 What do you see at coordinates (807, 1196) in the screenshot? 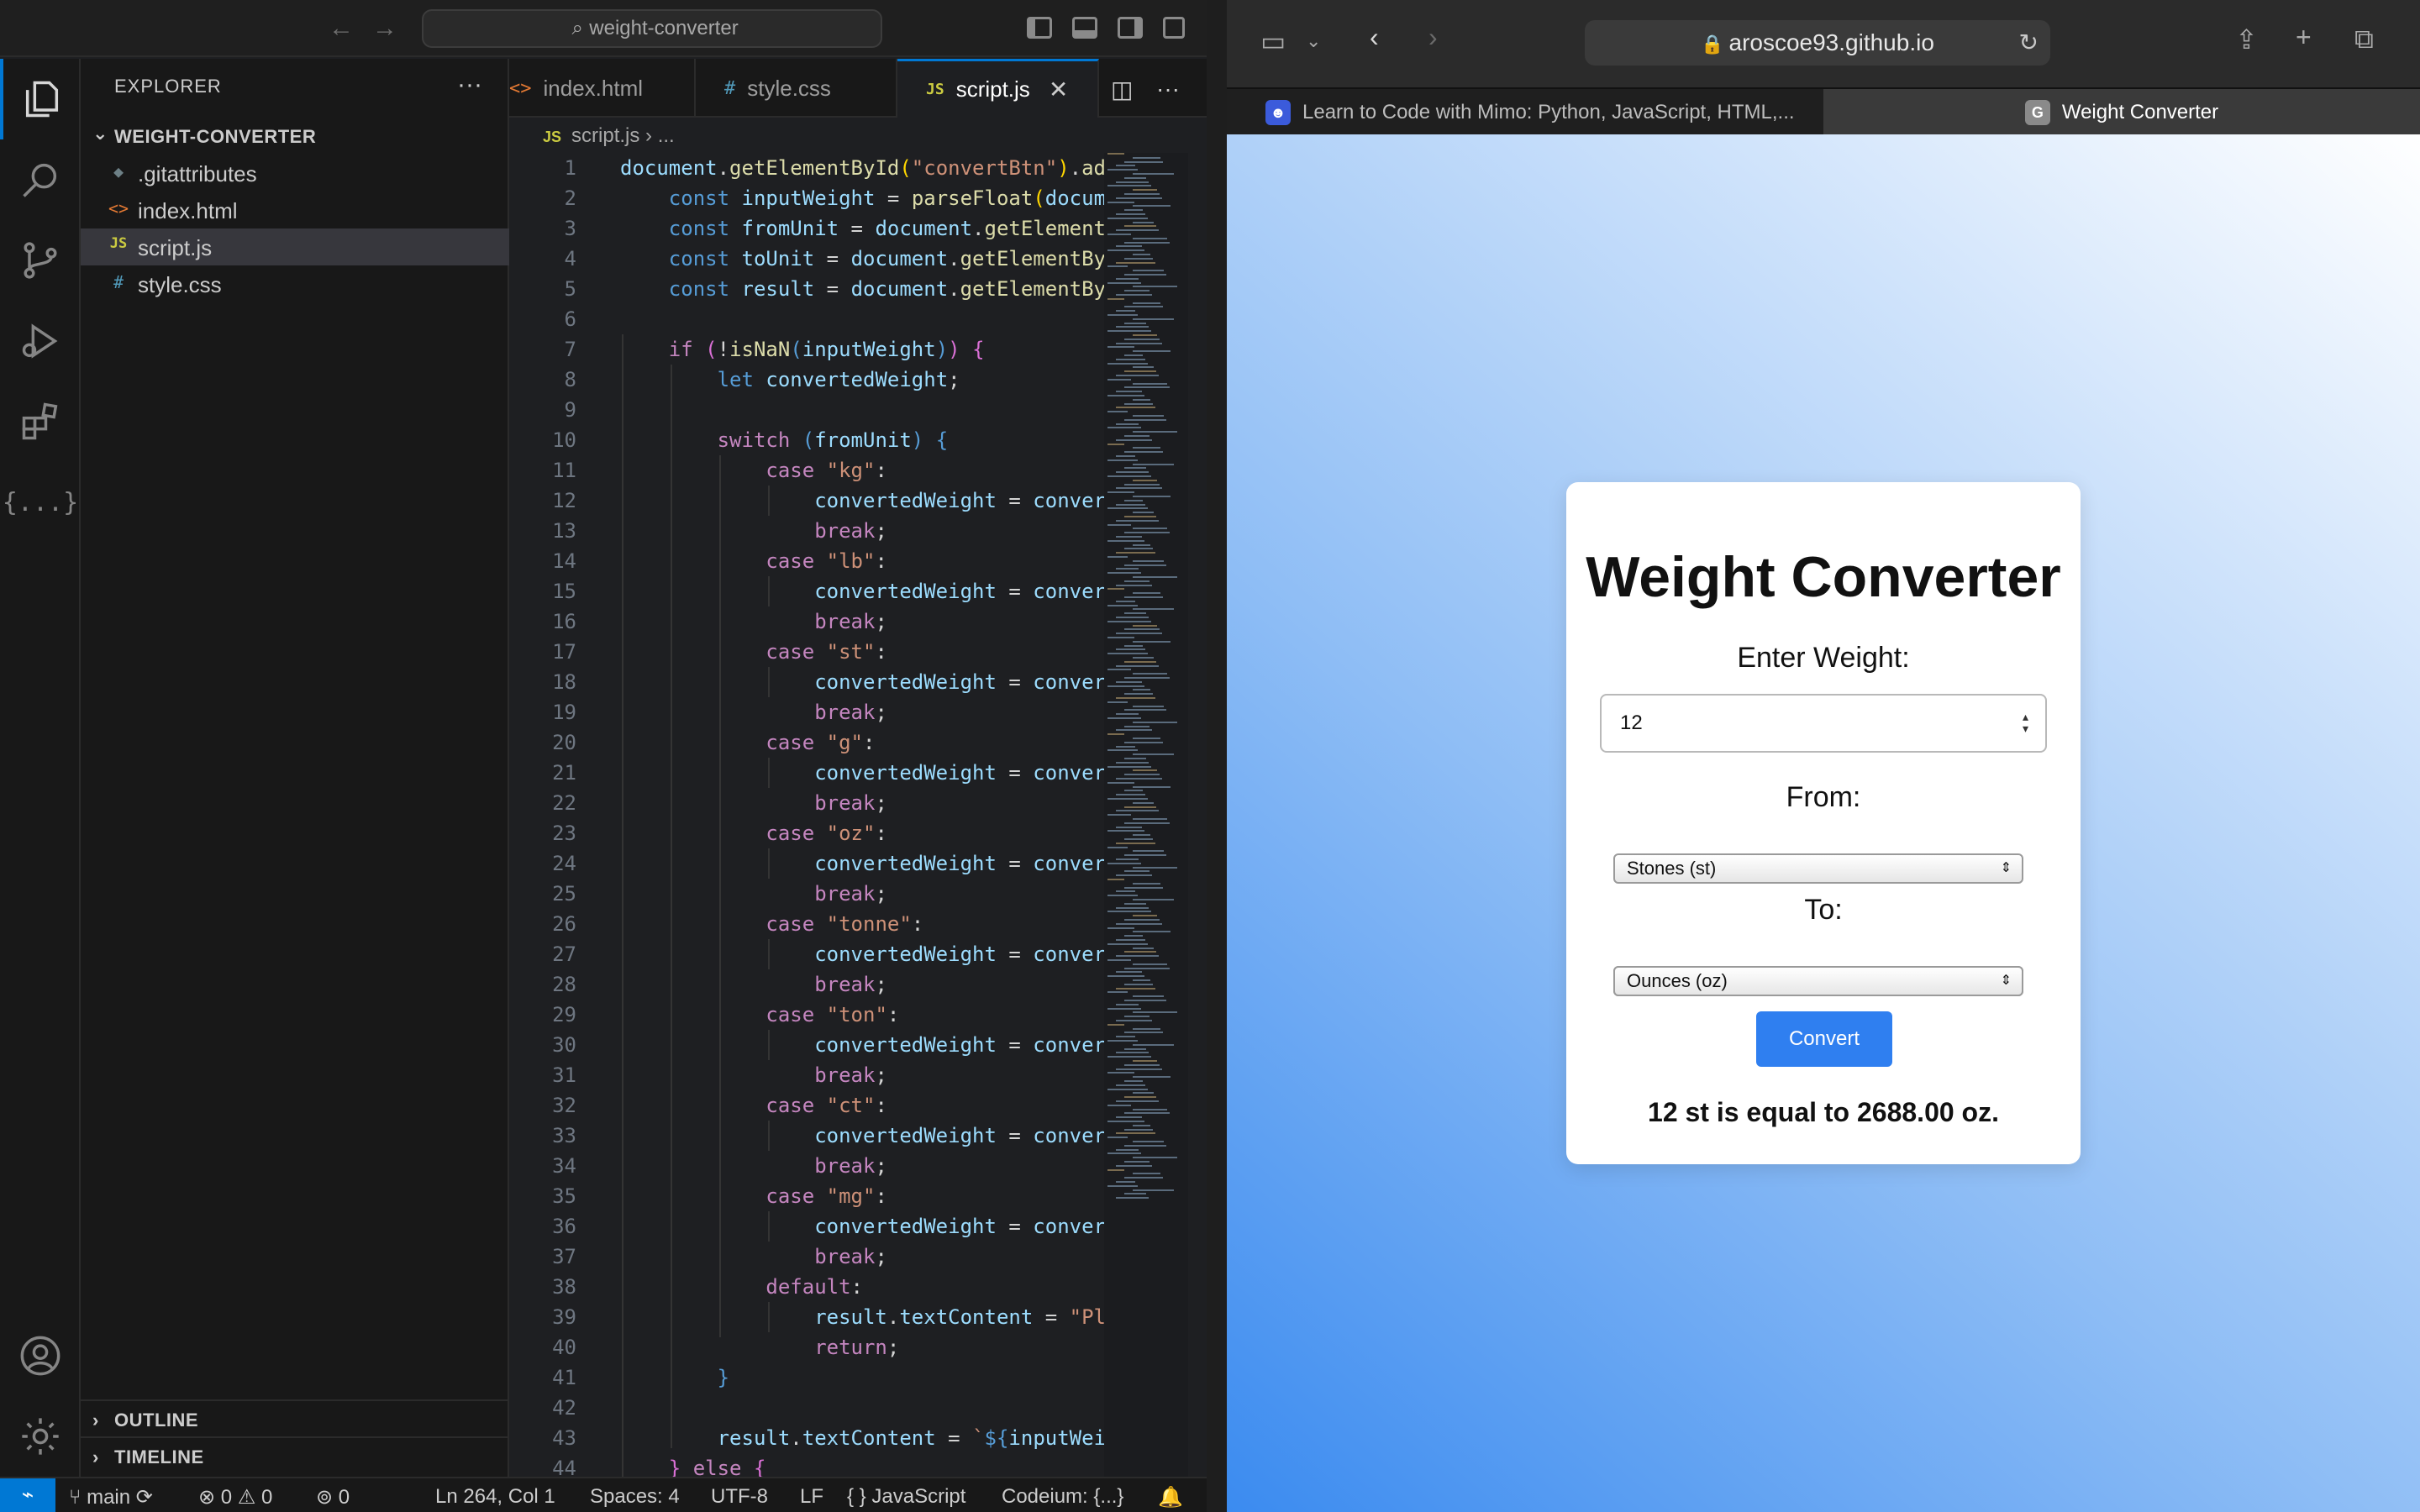
I see `code-line: 35 case "mg":` at bounding box center [807, 1196].